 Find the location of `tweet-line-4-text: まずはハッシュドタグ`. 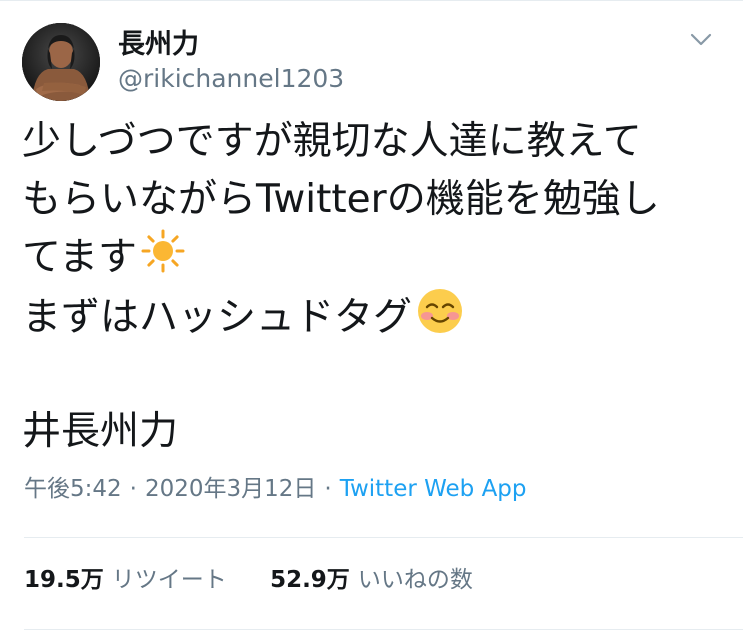

tweet-line-4-text: まずはハッシュドタグ is located at coordinates (217, 317).